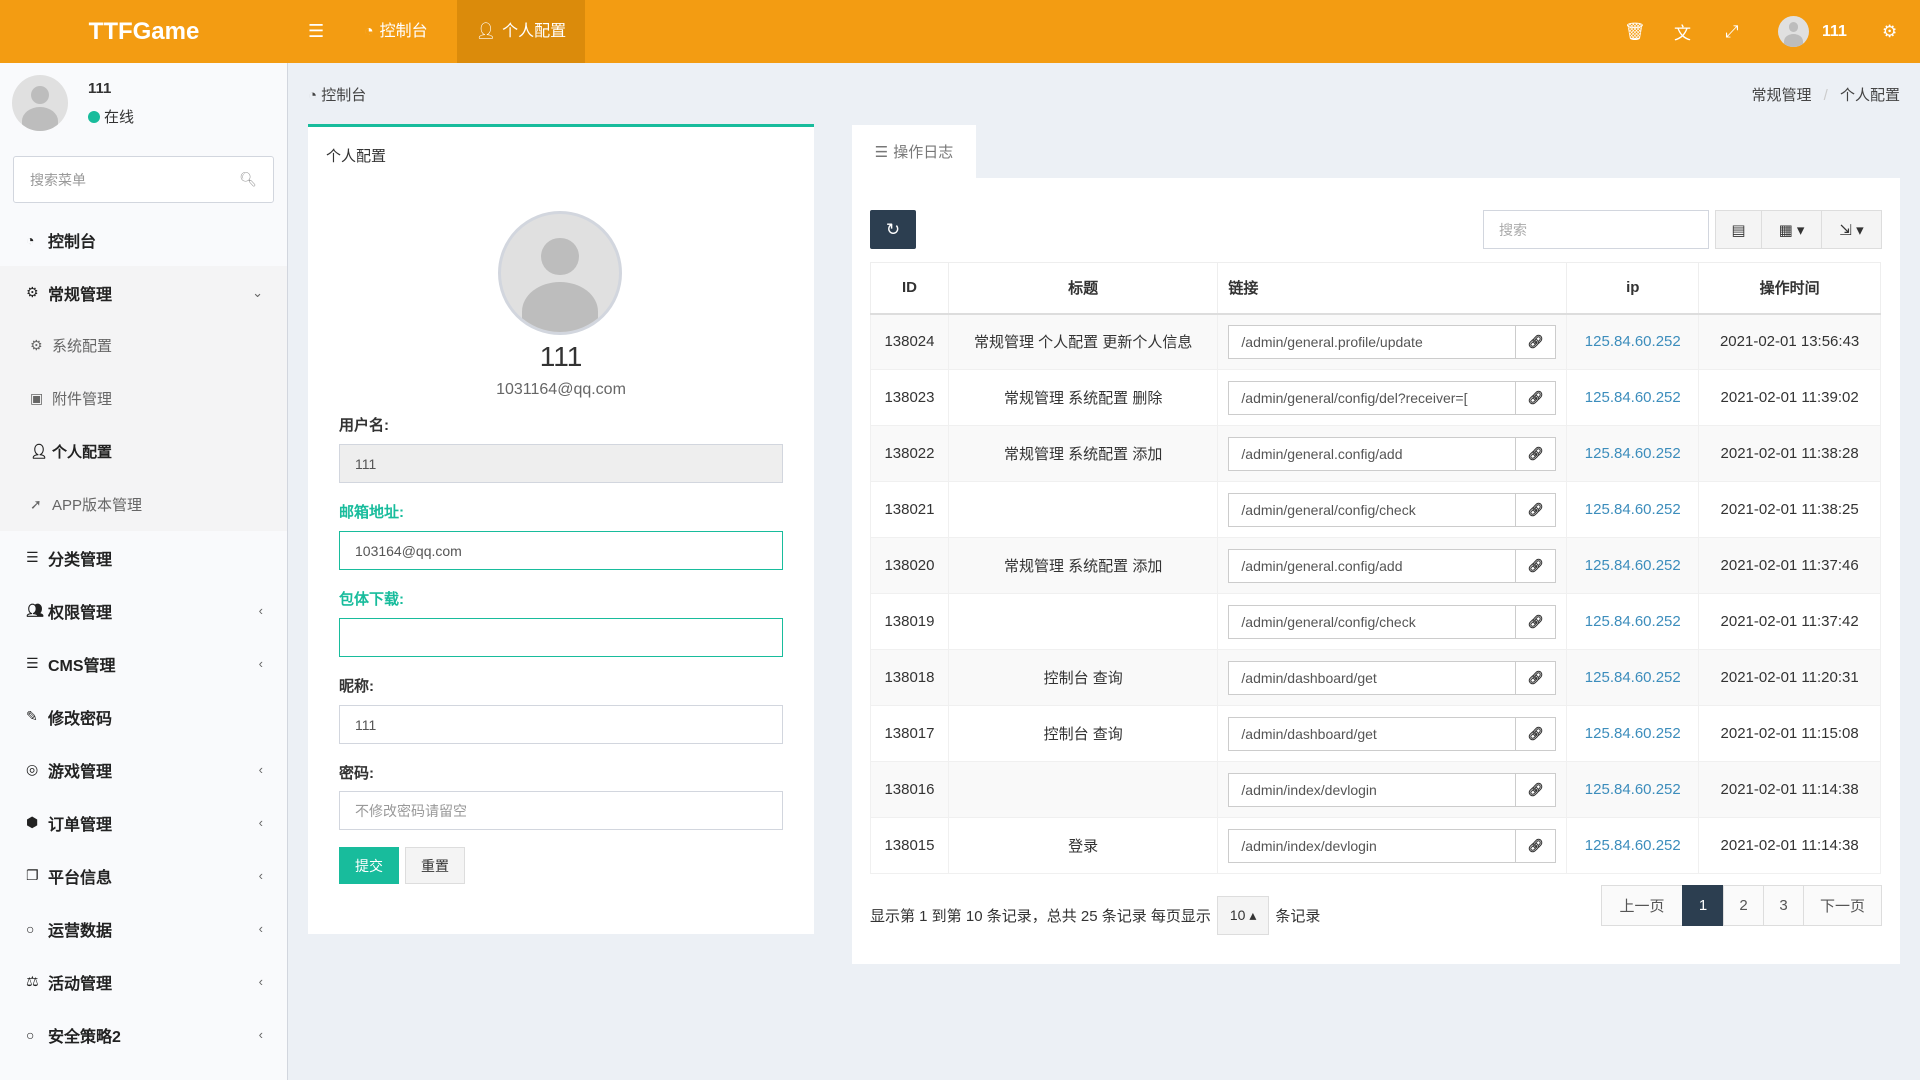 The image size is (1920, 1080). What do you see at coordinates (1372, 397) in the screenshot?
I see `url-field: /admin/general/config/del?receiver=[` at bounding box center [1372, 397].